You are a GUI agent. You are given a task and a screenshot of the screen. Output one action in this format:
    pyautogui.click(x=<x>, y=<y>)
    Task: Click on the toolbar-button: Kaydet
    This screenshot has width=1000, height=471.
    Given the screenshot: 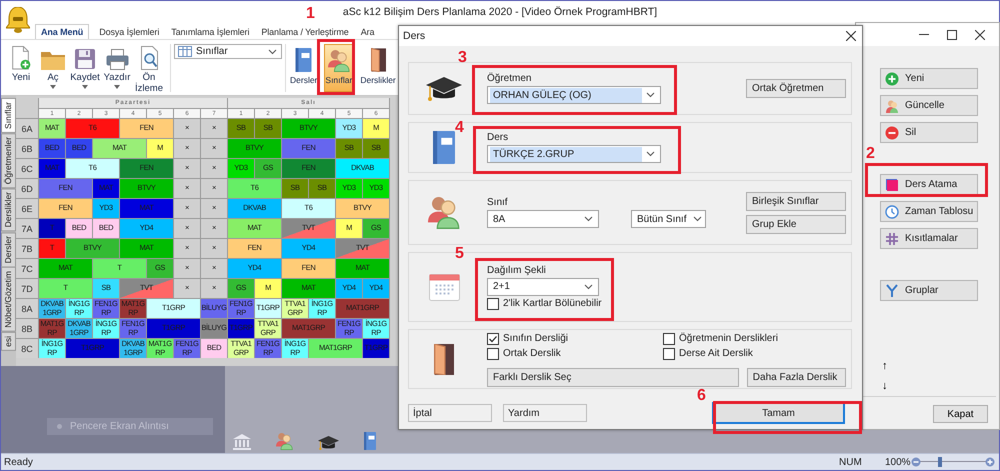 What is the action you would take?
    pyautogui.click(x=85, y=66)
    